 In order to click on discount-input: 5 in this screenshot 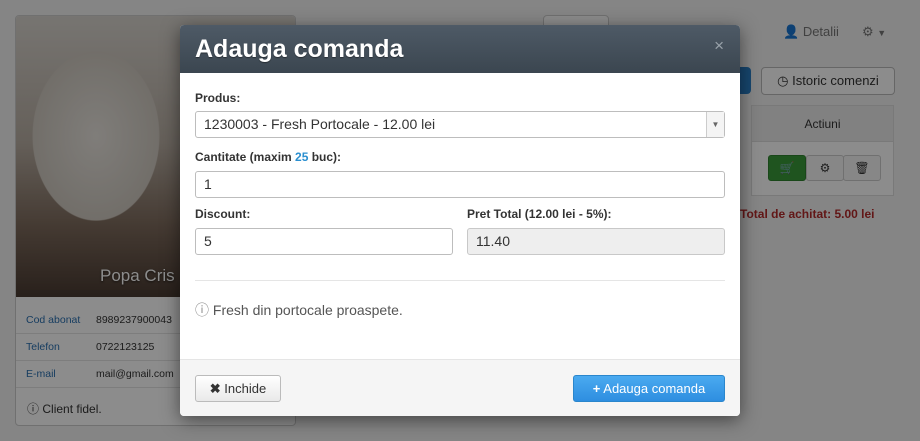, I will do `click(324, 241)`.